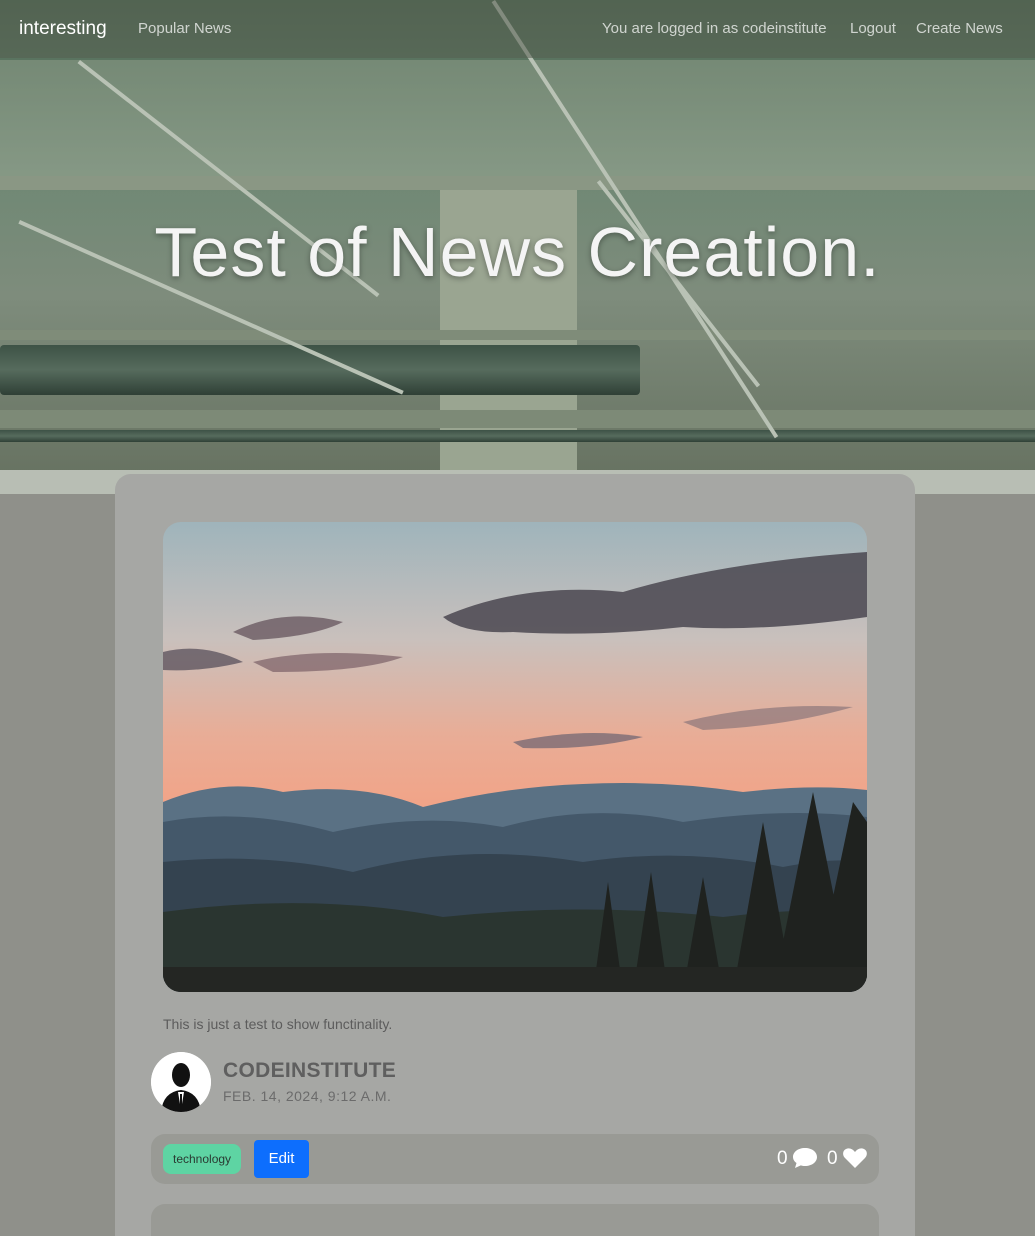 The image size is (1035, 1236). I want to click on edit-button: Edit, so click(281, 1159).